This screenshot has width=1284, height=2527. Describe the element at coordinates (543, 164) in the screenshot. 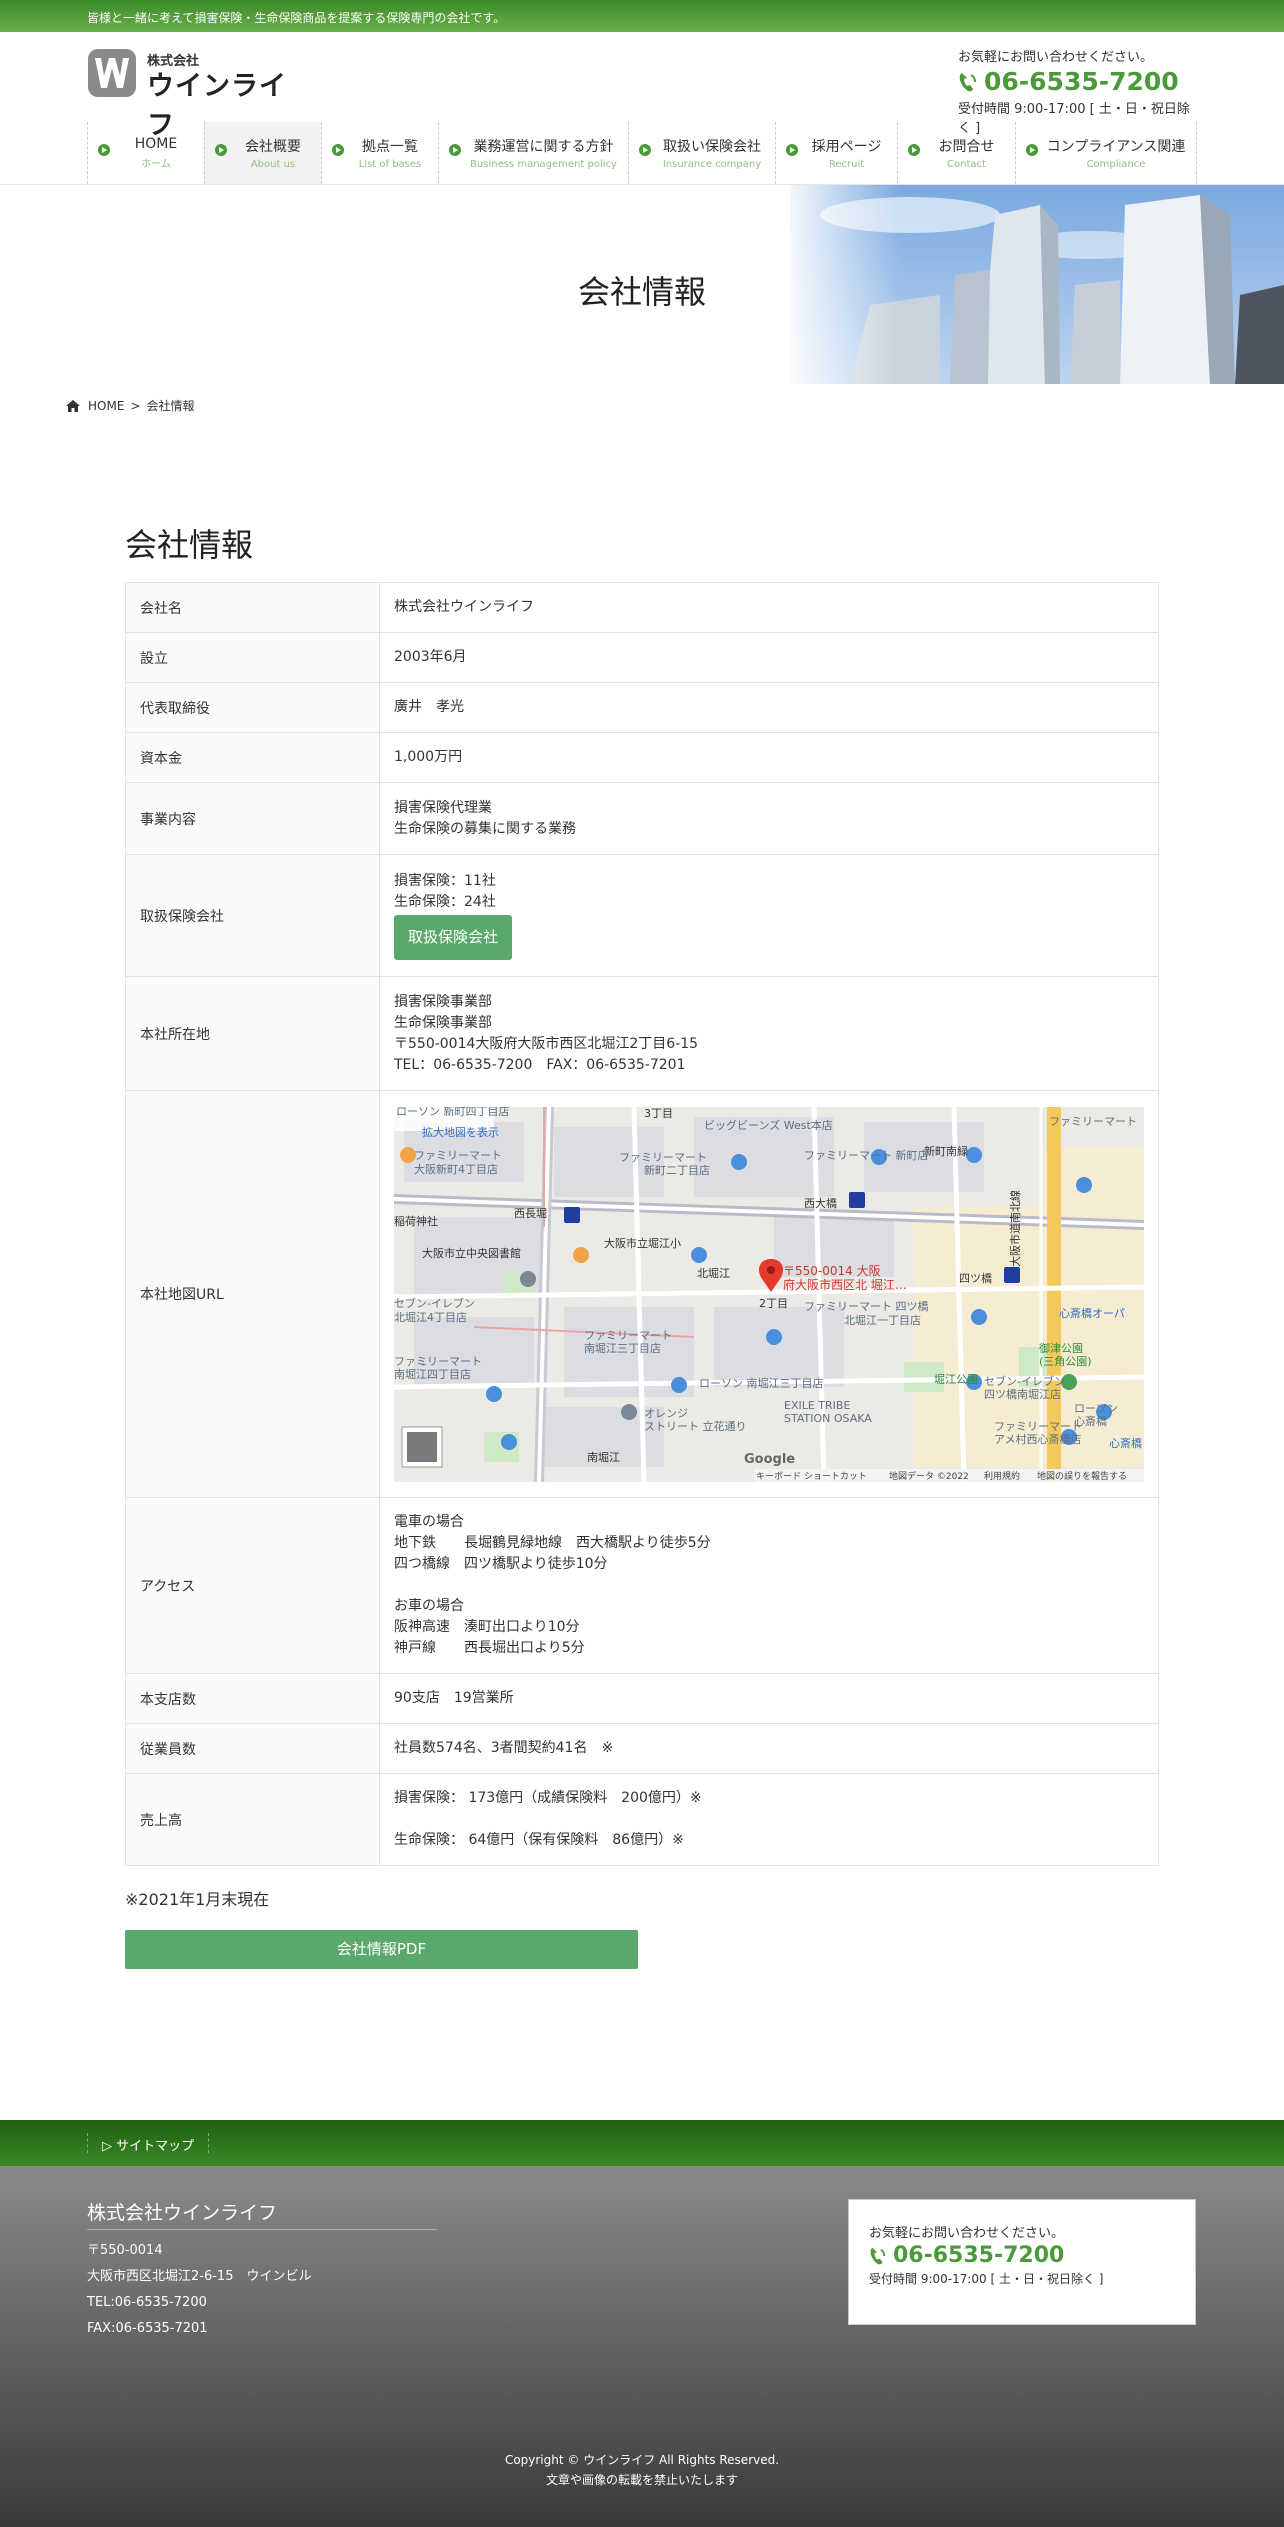

I see `nav-sublabel: Business management policy` at that location.